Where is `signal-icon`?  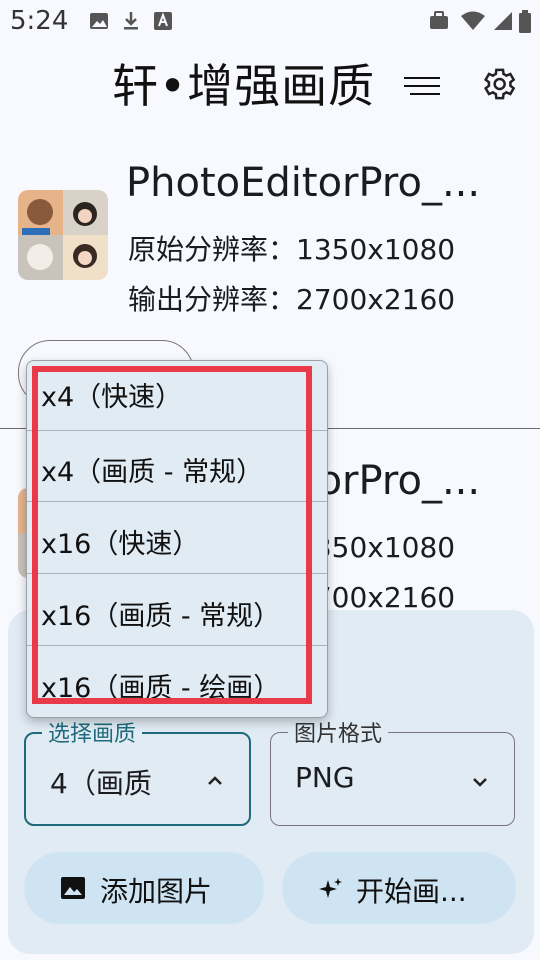 signal-icon is located at coordinates (503, 21).